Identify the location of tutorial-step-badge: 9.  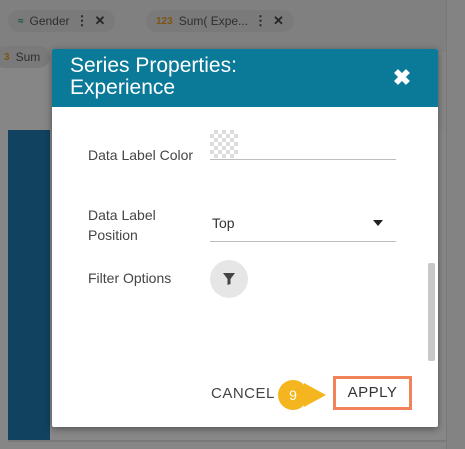
(293, 395).